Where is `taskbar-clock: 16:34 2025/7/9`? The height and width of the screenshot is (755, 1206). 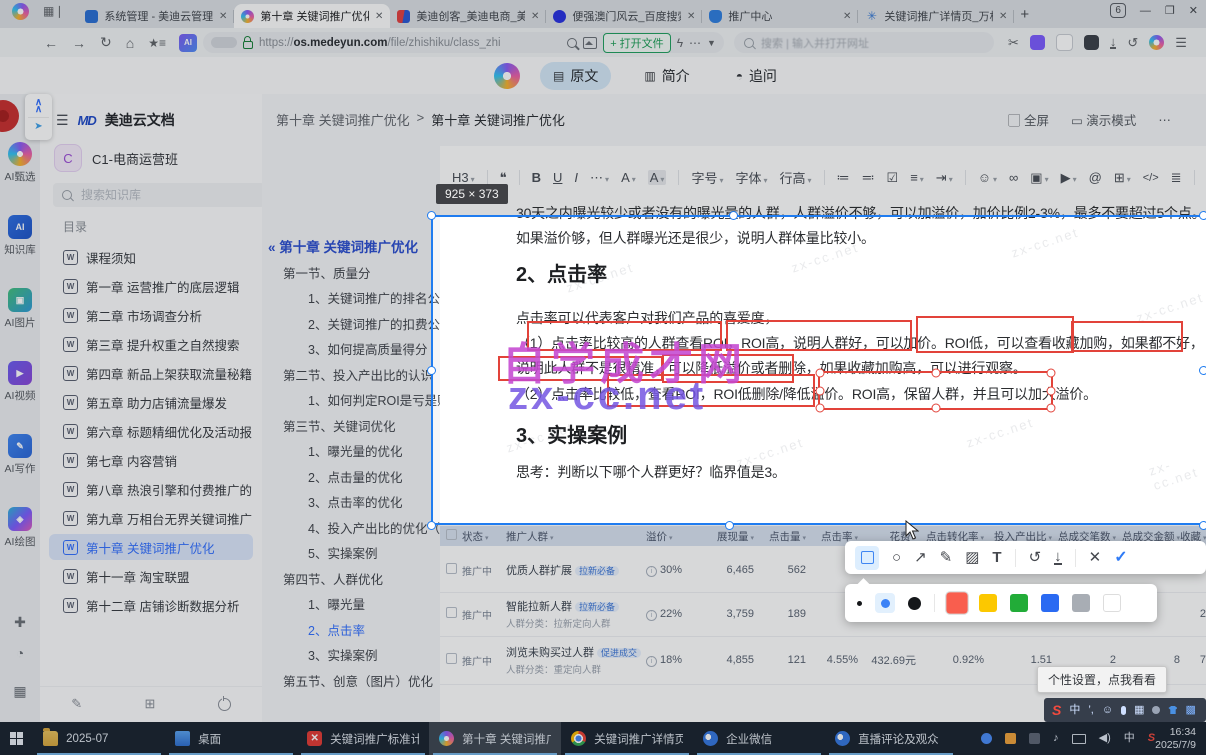 taskbar-clock: 16:34 2025/7/9 is located at coordinates (1175, 739).